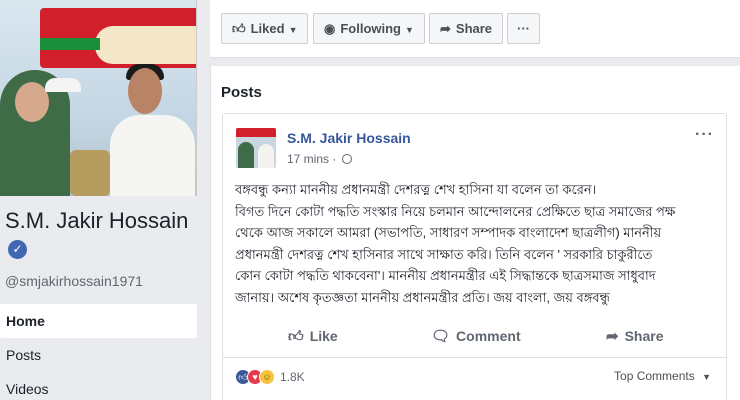 The width and height of the screenshot is (740, 400). Describe the element at coordinates (70, 44) in the screenshot. I see `photo-banner-stripe` at that location.